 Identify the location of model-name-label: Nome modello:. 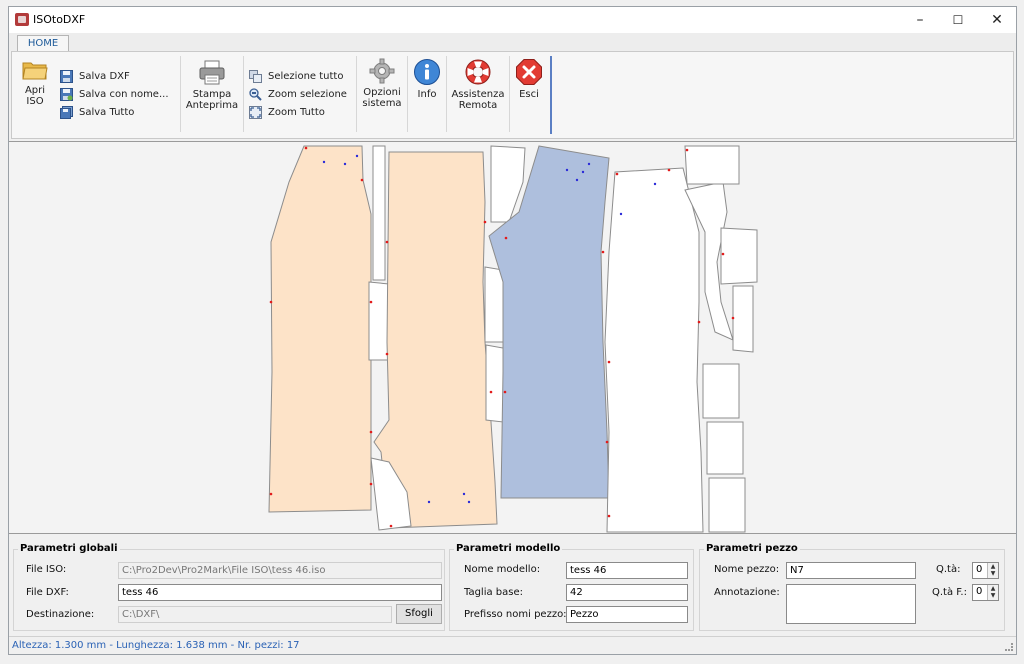
(502, 569).